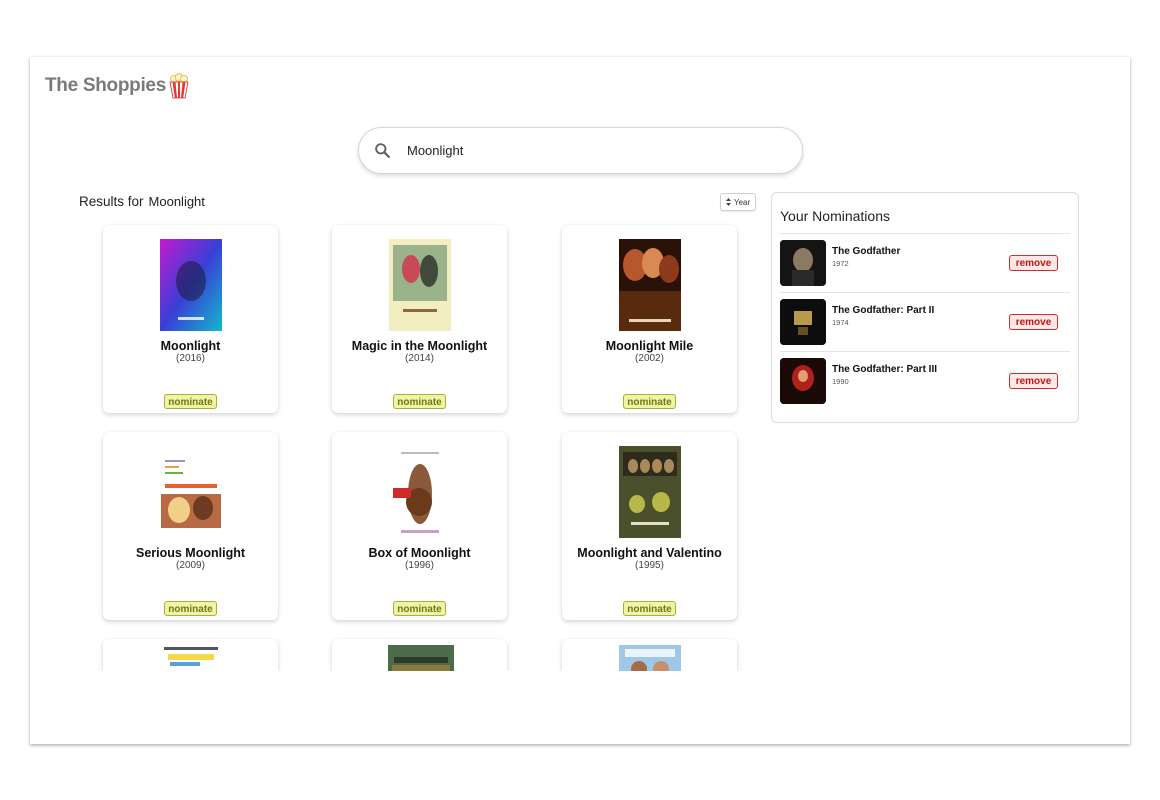 The height and width of the screenshot is (800, 1160). I want to click on movie-title: Moonlight, so click(190, 346).